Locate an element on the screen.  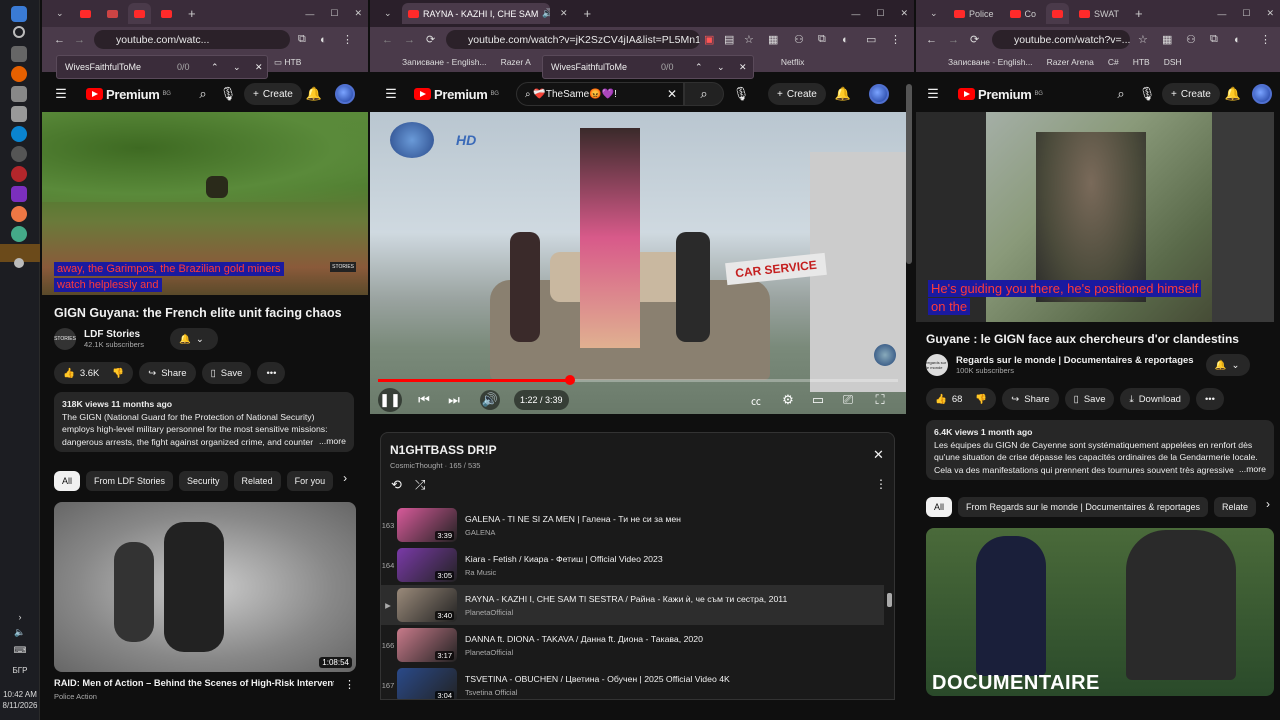
bookmark-item: Razer Arena is located at coordinates (1070, 62).